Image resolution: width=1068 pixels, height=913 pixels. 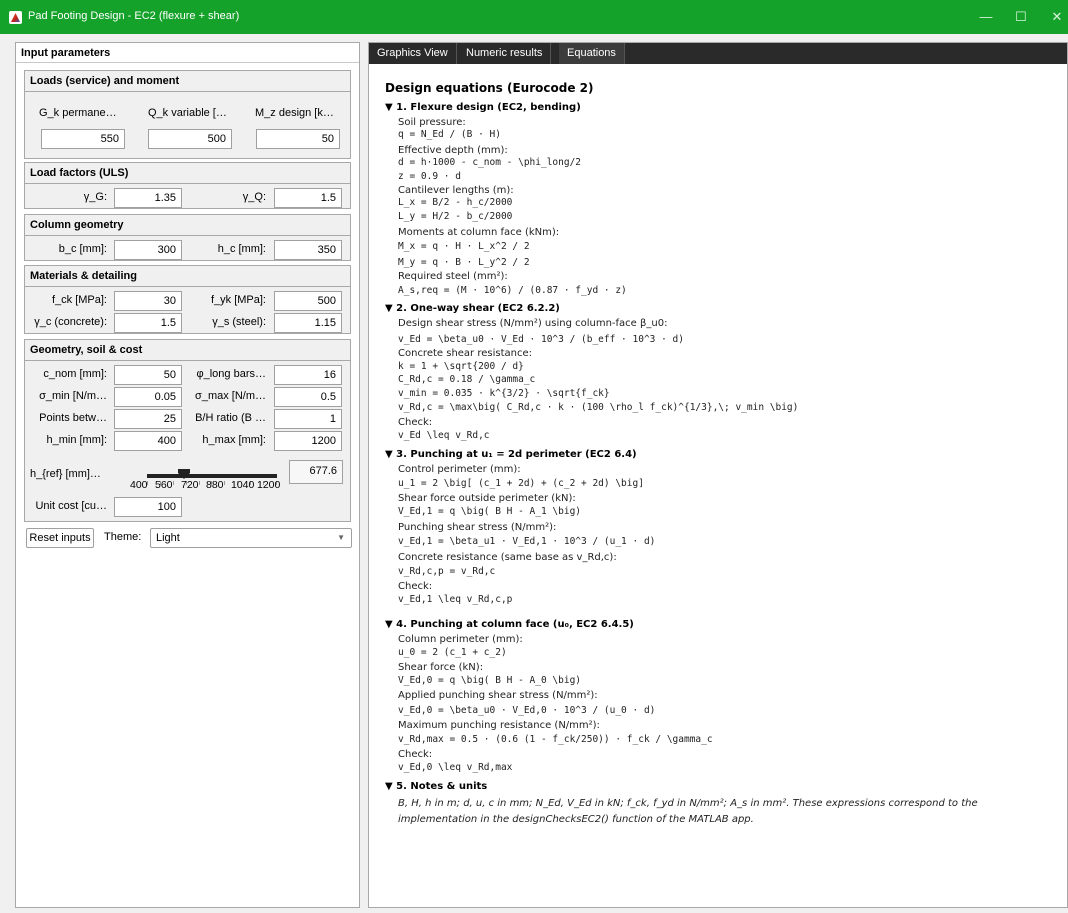 What do you see at coordinates (308, 375) in the screenshot?
I see `phi-long-input: 16` at bounding box center [308, 375].